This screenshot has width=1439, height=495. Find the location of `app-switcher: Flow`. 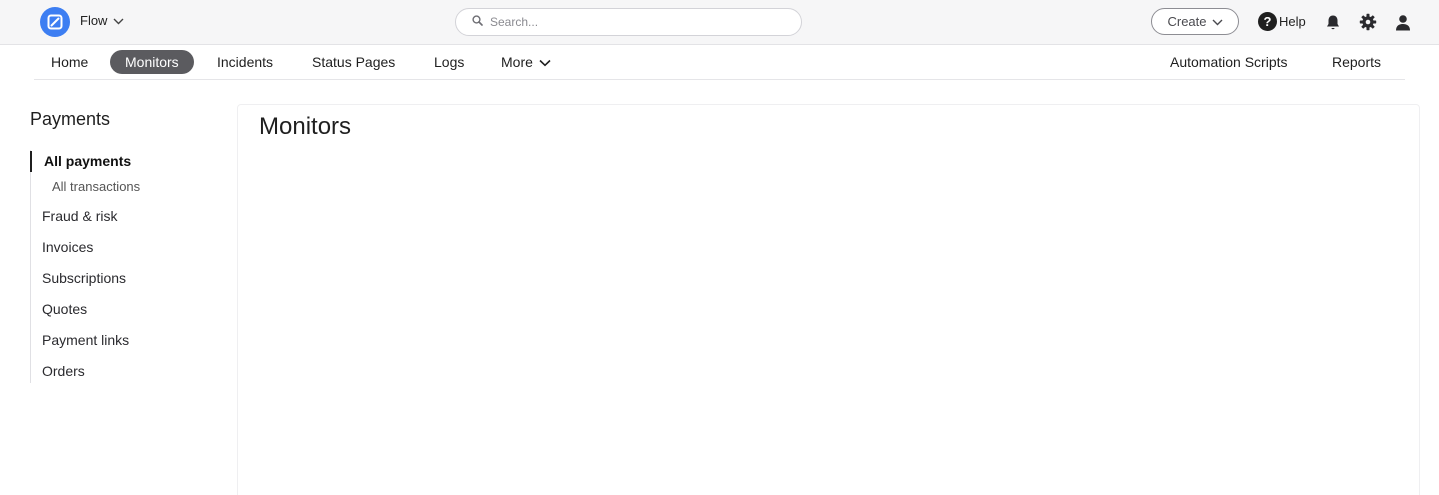

app-switcher: Flow is located at coordinates (102, 20).